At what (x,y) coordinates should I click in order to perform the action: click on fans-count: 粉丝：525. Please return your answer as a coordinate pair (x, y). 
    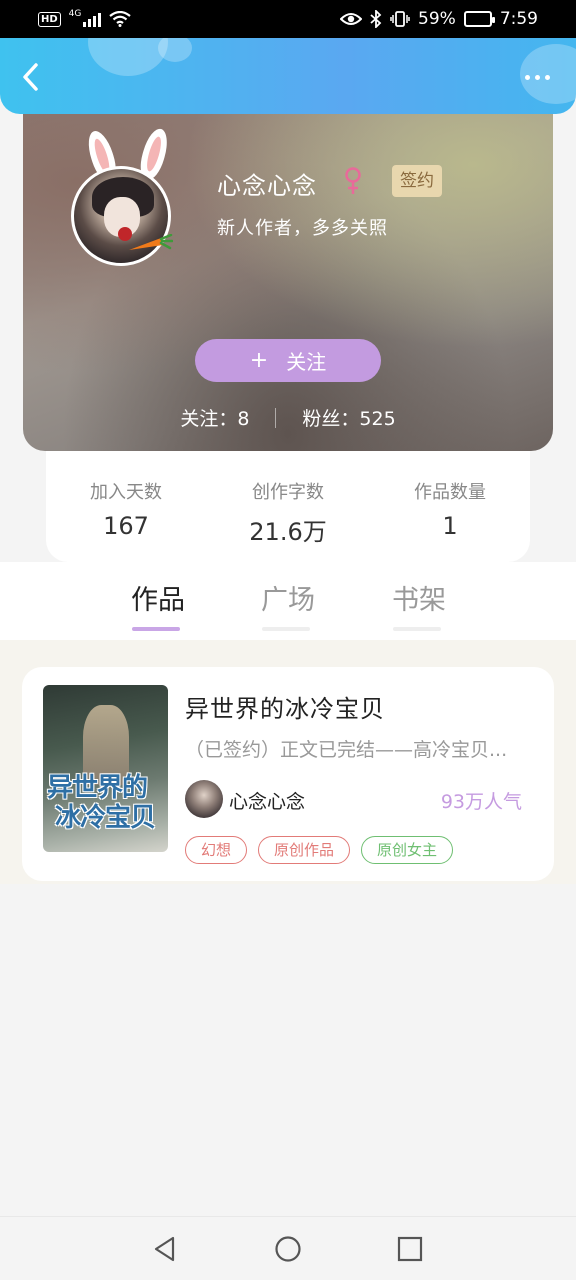
    Looking at the image, I should click on (348, 417).